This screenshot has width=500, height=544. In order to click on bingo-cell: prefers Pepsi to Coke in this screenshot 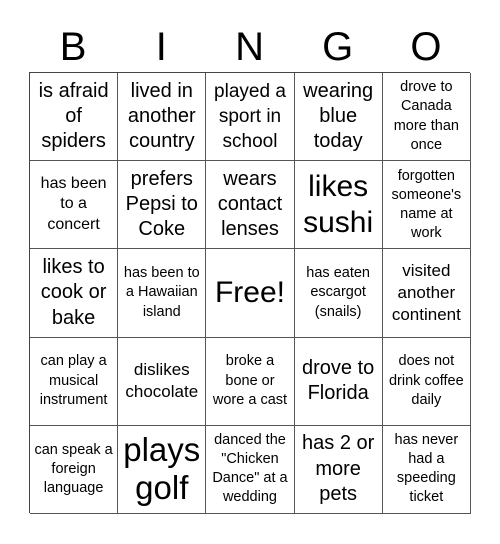, I will do `click(162, 205)`.